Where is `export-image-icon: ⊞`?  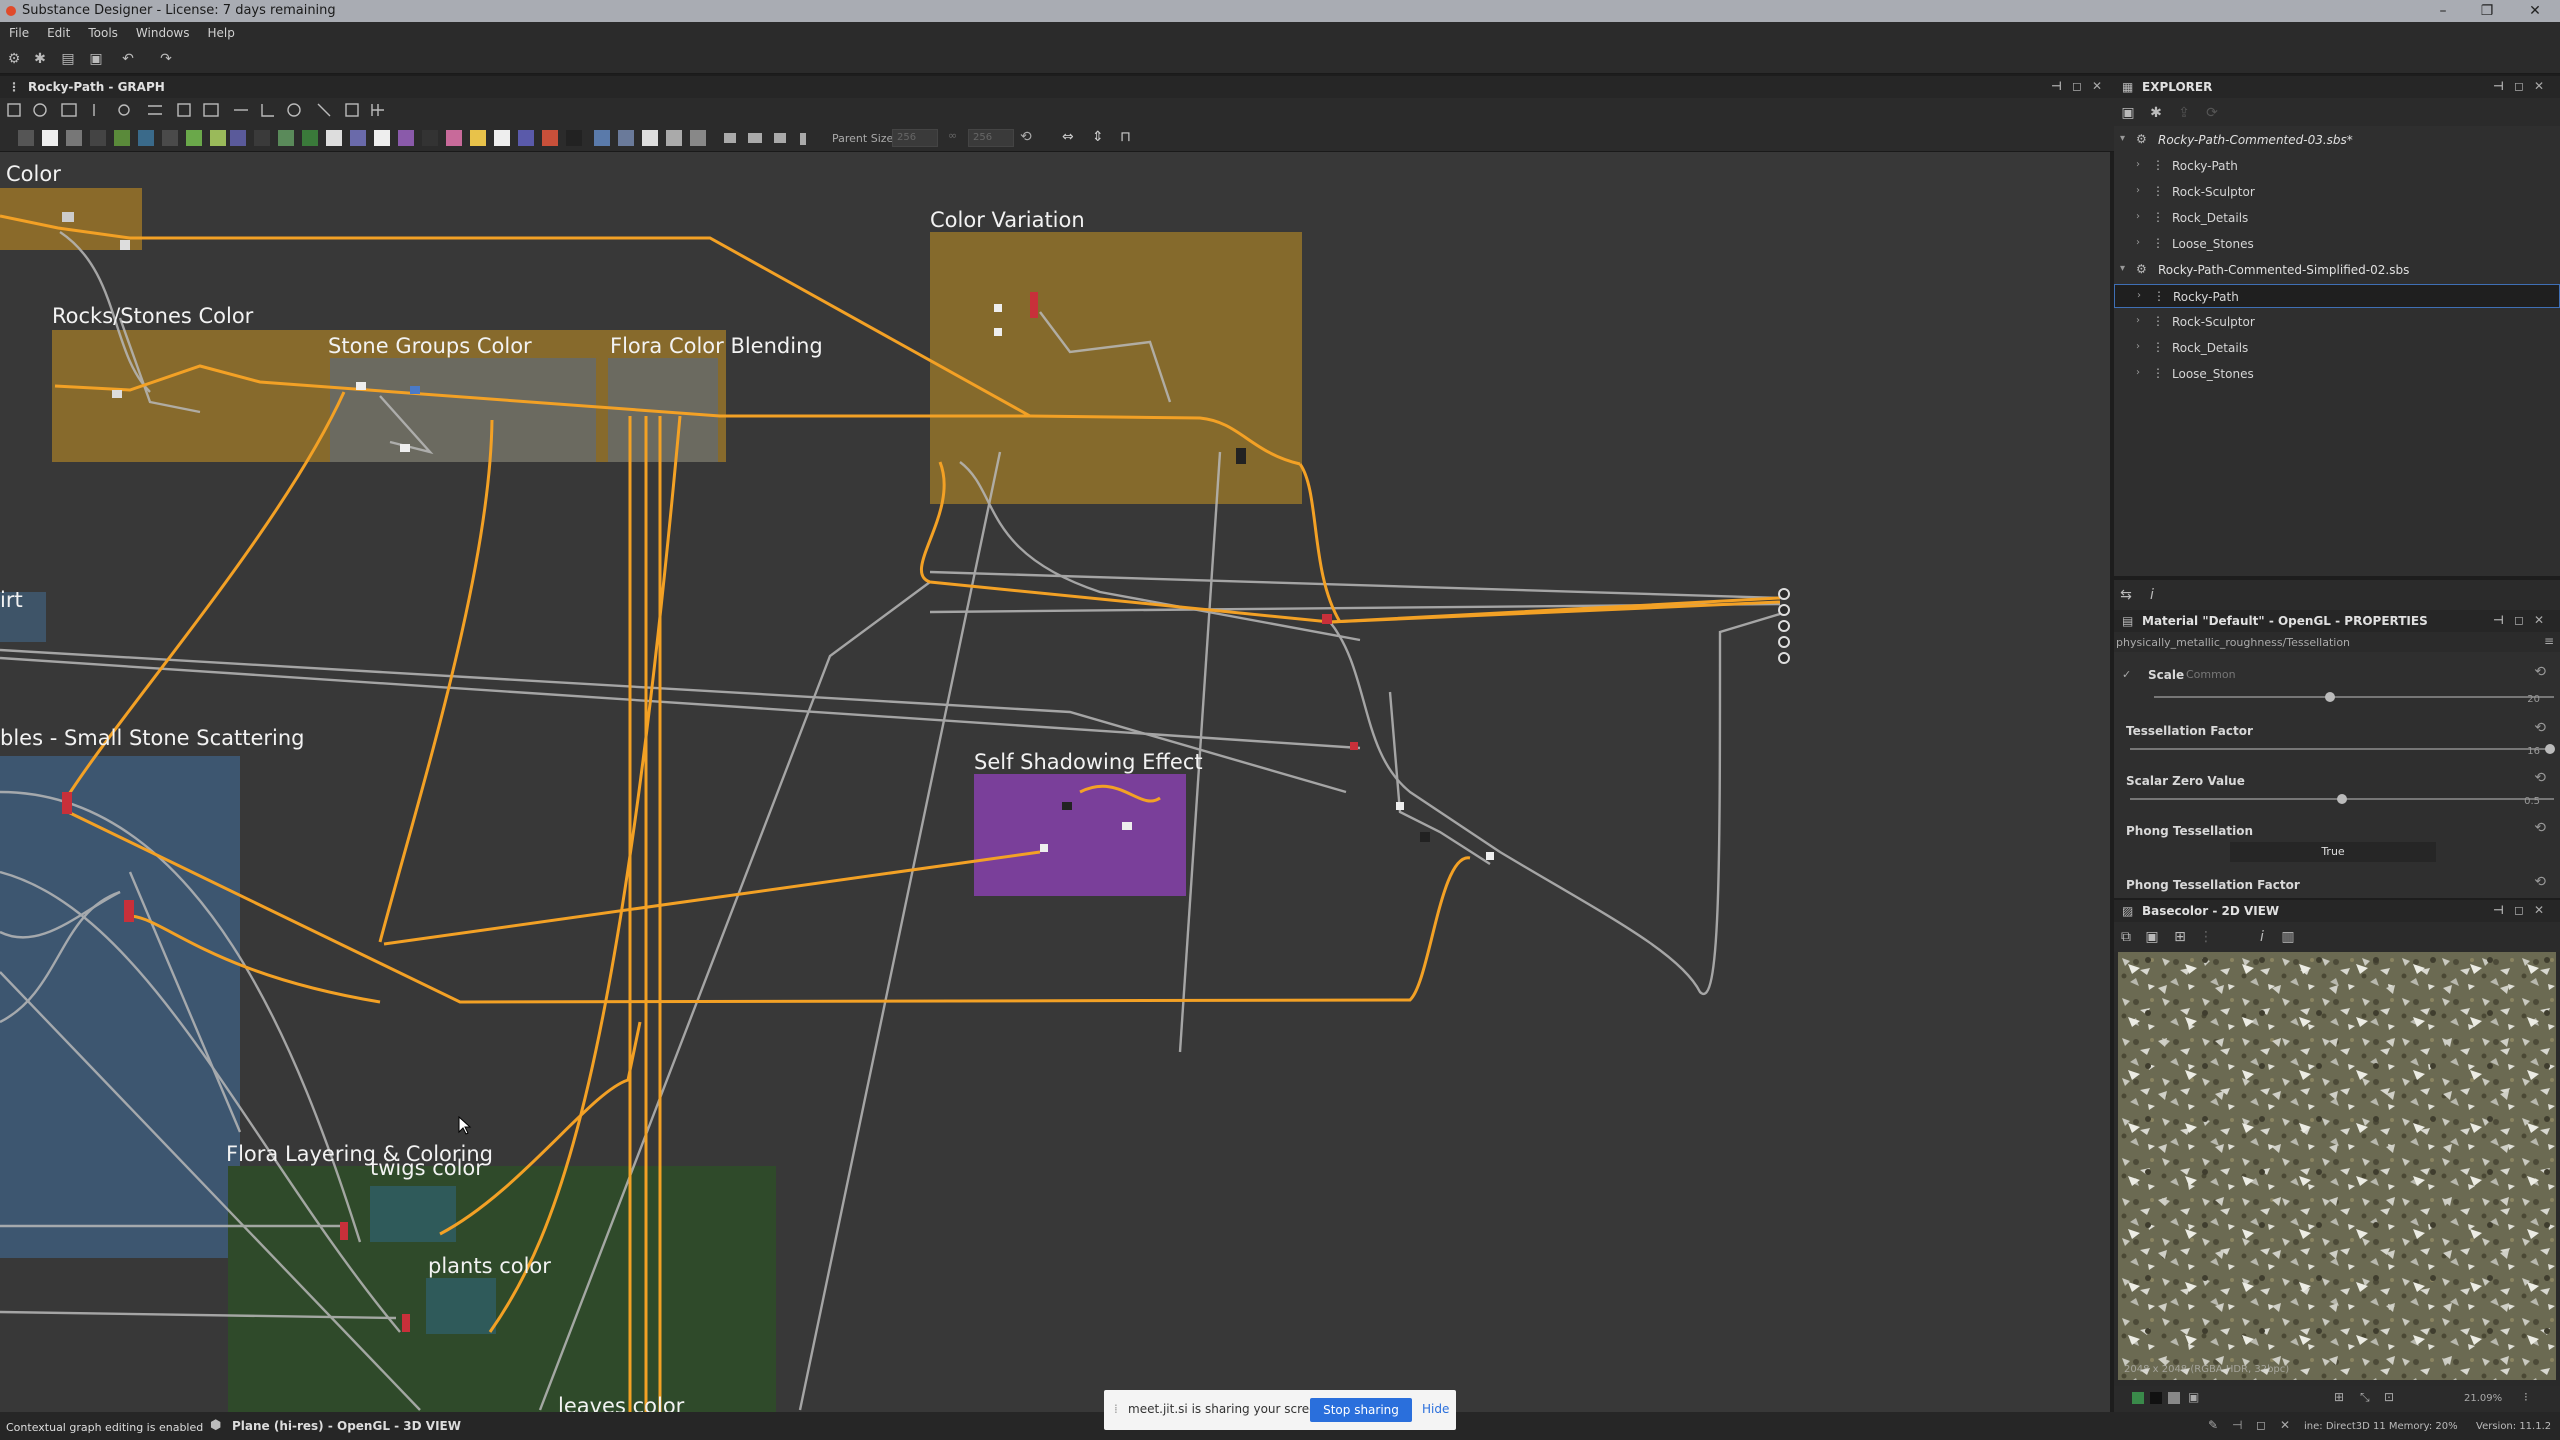
export-image-icon: ⊞ is located at coordinates (2180, 937).